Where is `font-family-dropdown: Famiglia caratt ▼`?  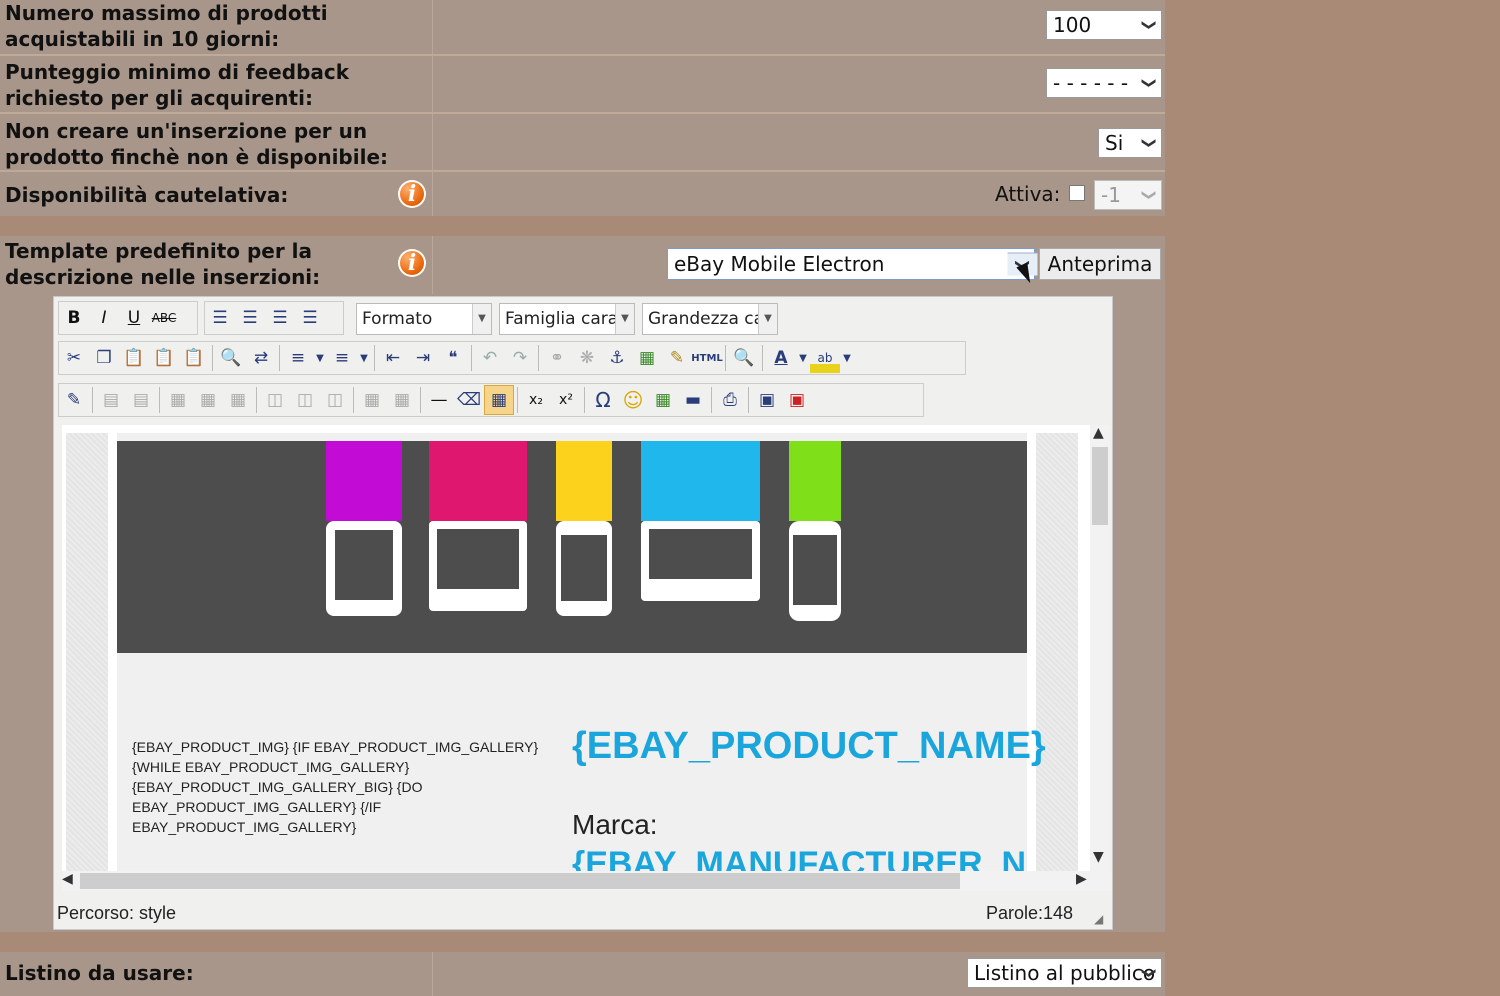 font-family-dropdown: Famiglia caratt ▼ is located at coordinates (567, 319).